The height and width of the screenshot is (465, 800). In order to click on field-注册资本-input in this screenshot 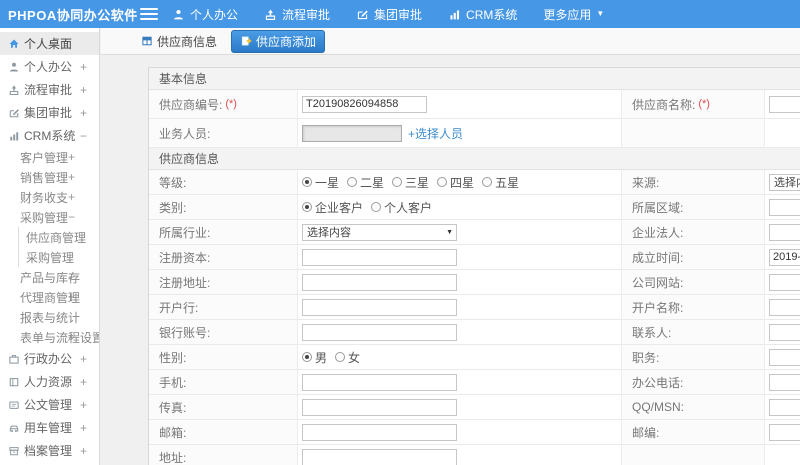, I will do `click(379, 257)`.